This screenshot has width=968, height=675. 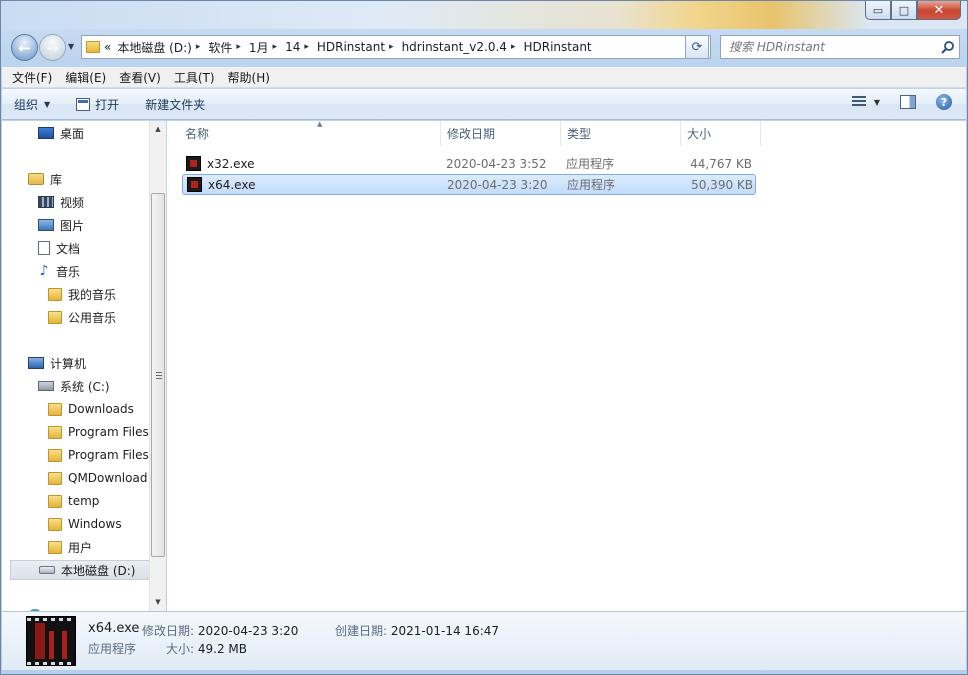 What do you see at coordinates (107, 47) in the screenshot?
I see `breadcrumb-overflow: «` at bounding box center [107, 47].